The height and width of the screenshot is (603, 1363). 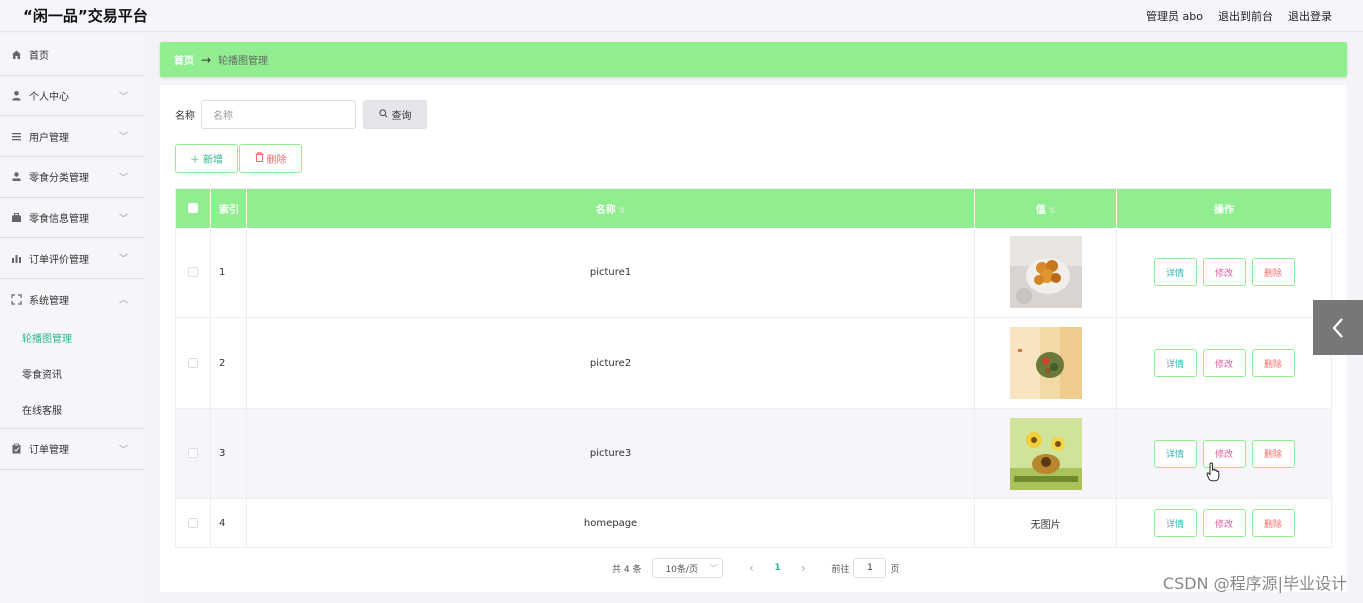 What do you see at coordinates (611, 523) in the screenshot?
I see `row-name: homepage` at bounding box center [611, 523].